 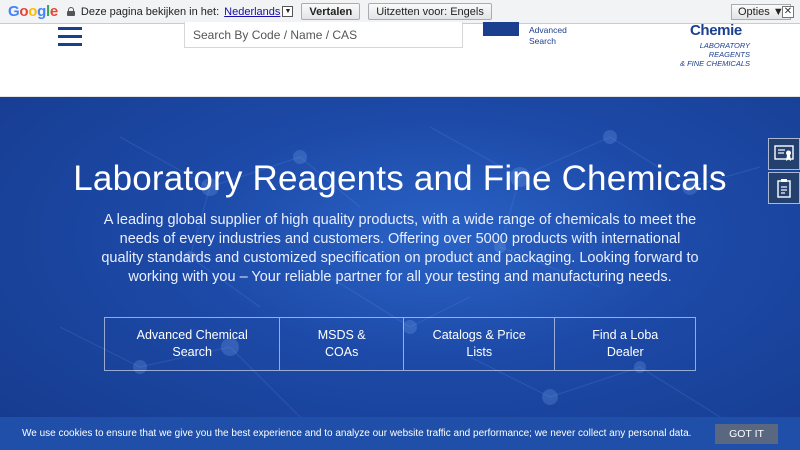 What do you see at coordinates (150, 11) in the screenshot?
I see `translate-prompt: Deze pagina bekijken in het:` at bounding box center [150, 11].